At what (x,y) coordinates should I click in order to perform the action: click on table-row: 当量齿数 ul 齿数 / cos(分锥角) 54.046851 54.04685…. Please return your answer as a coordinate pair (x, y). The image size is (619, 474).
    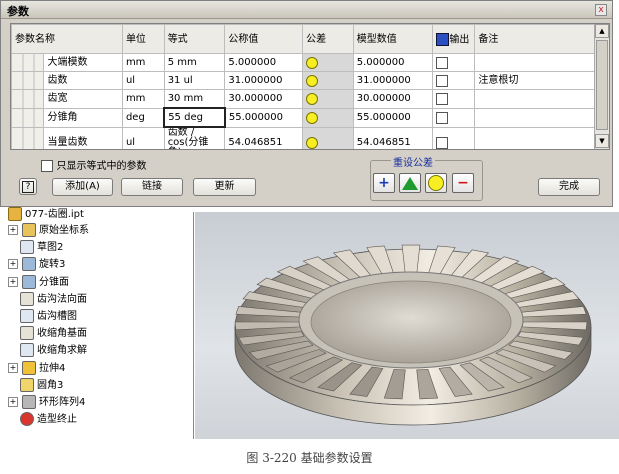
    Looking at the image, I should click on (310, 137).